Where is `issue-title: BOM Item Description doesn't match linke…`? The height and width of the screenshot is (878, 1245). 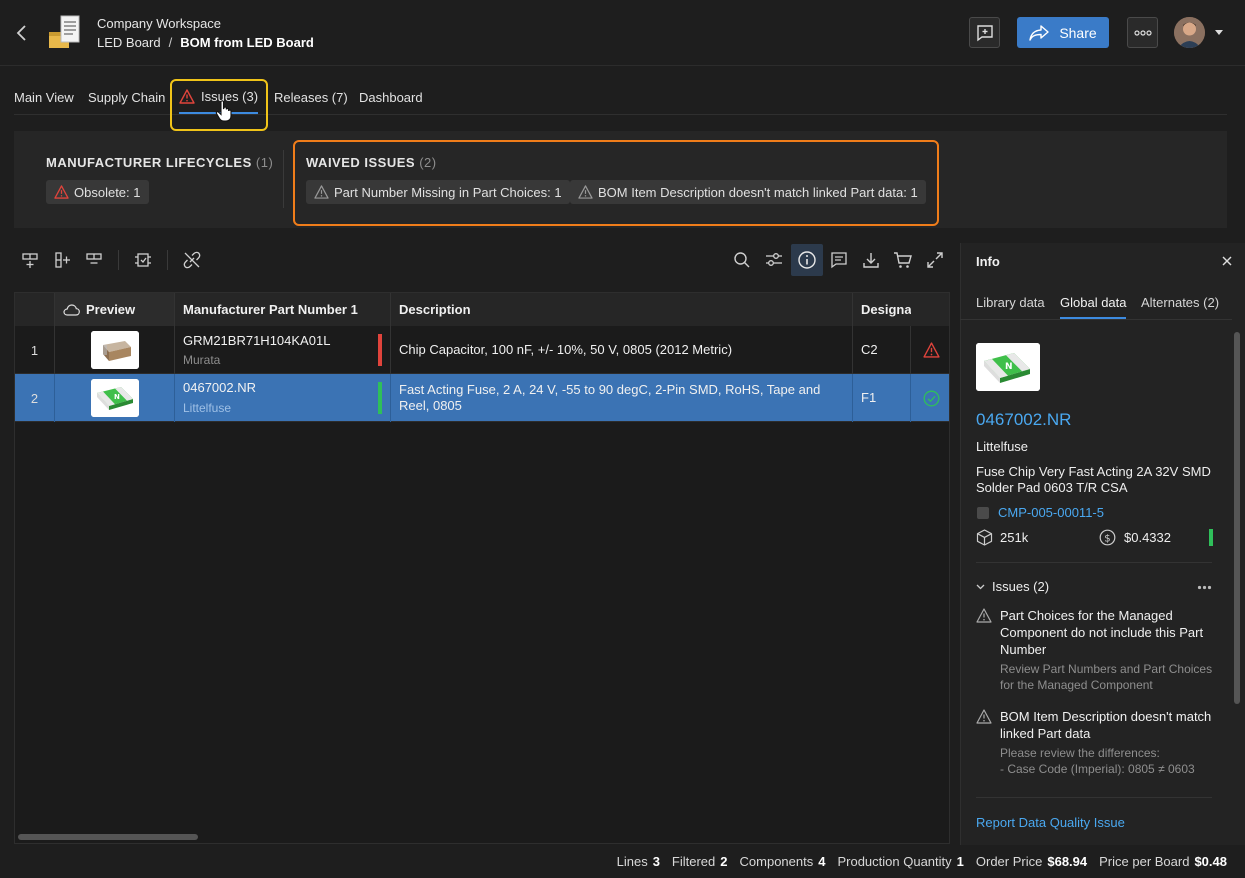 issue-title: BOM Item Description doesn't match linke… is located at coordinates (1106, 725).